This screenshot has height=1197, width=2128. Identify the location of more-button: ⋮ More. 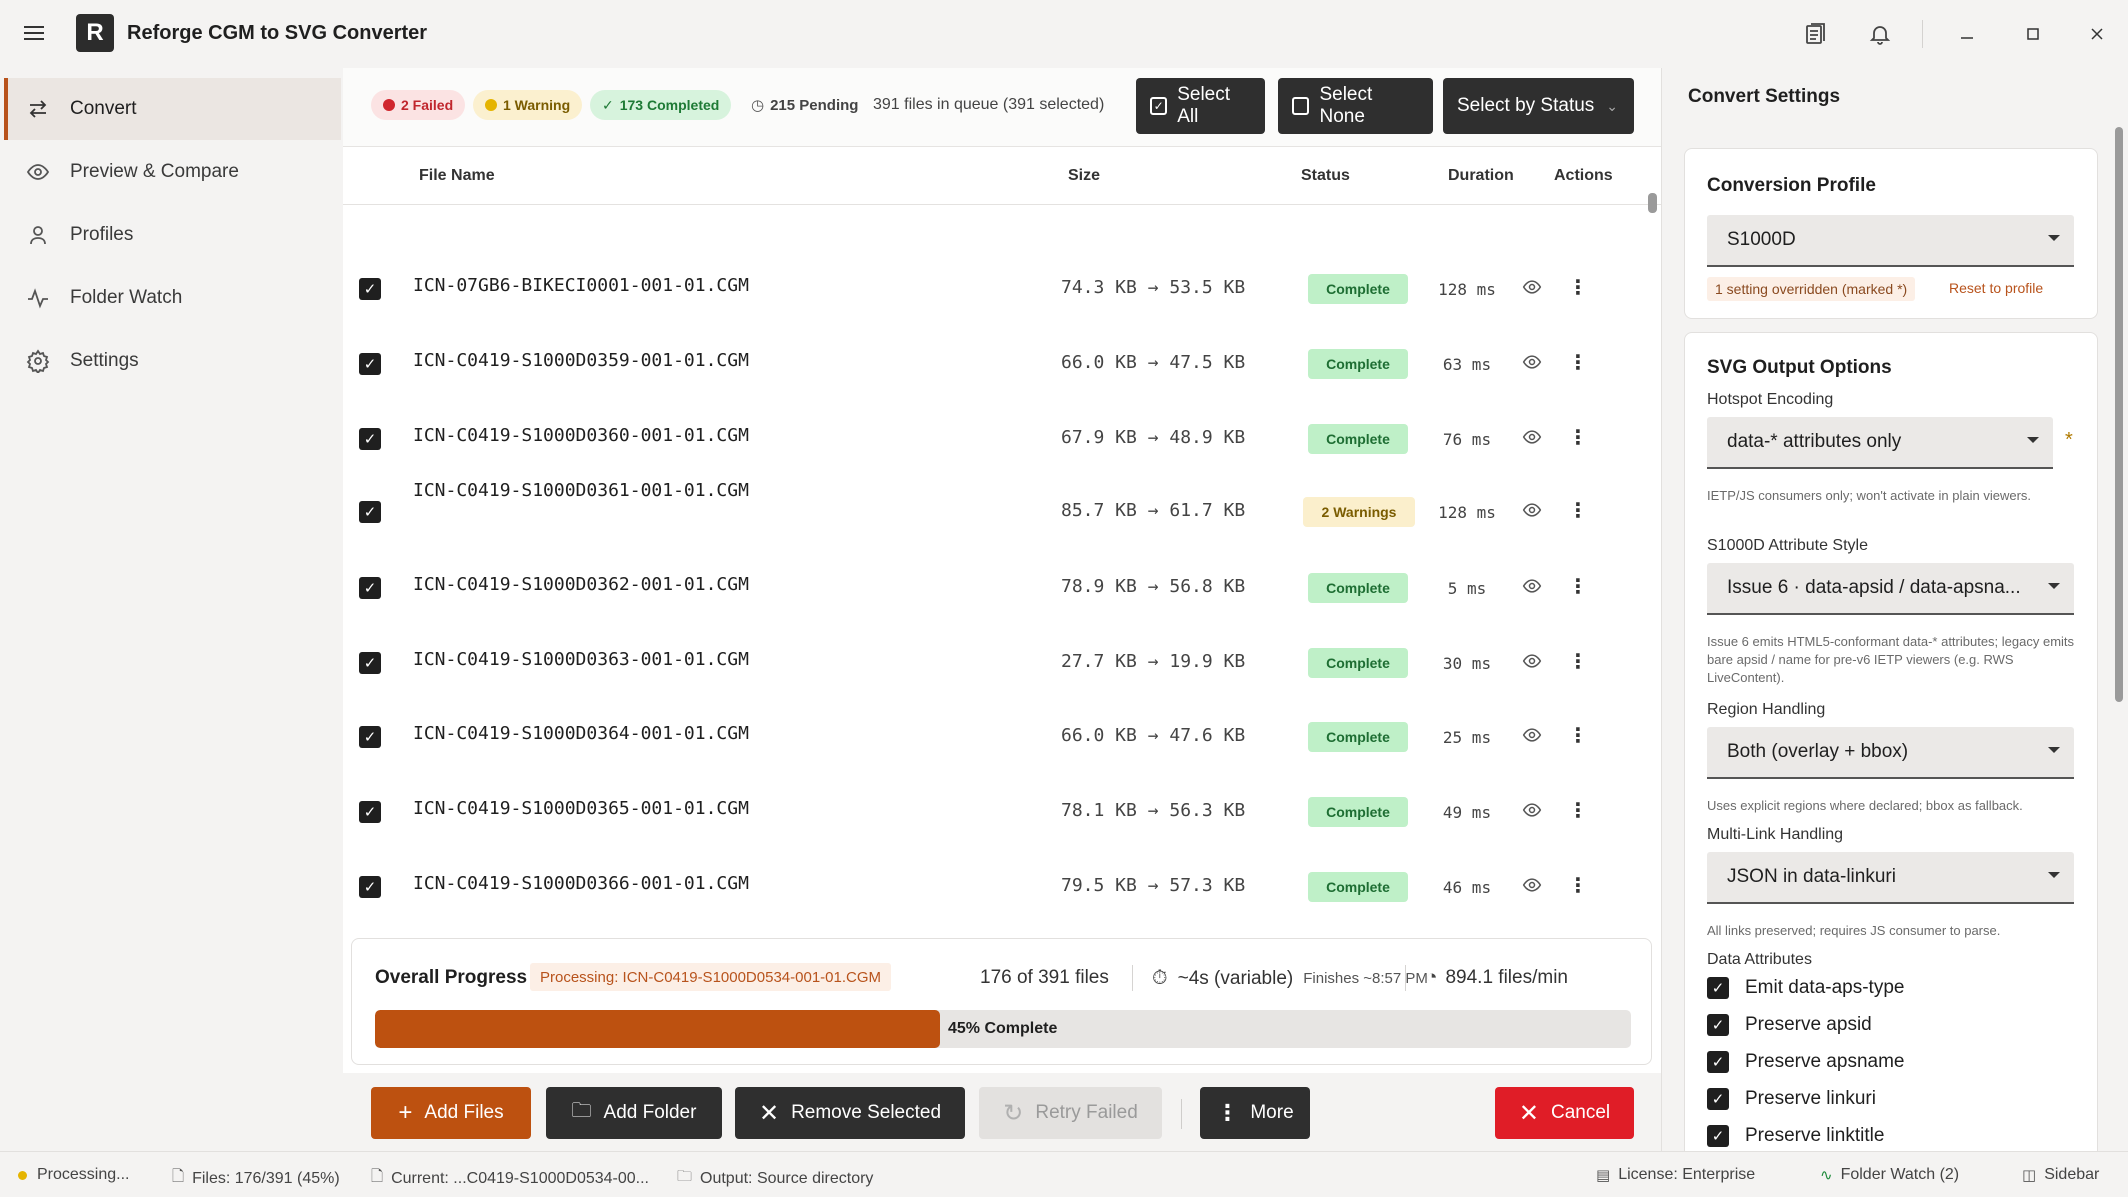
(1255, 1113).